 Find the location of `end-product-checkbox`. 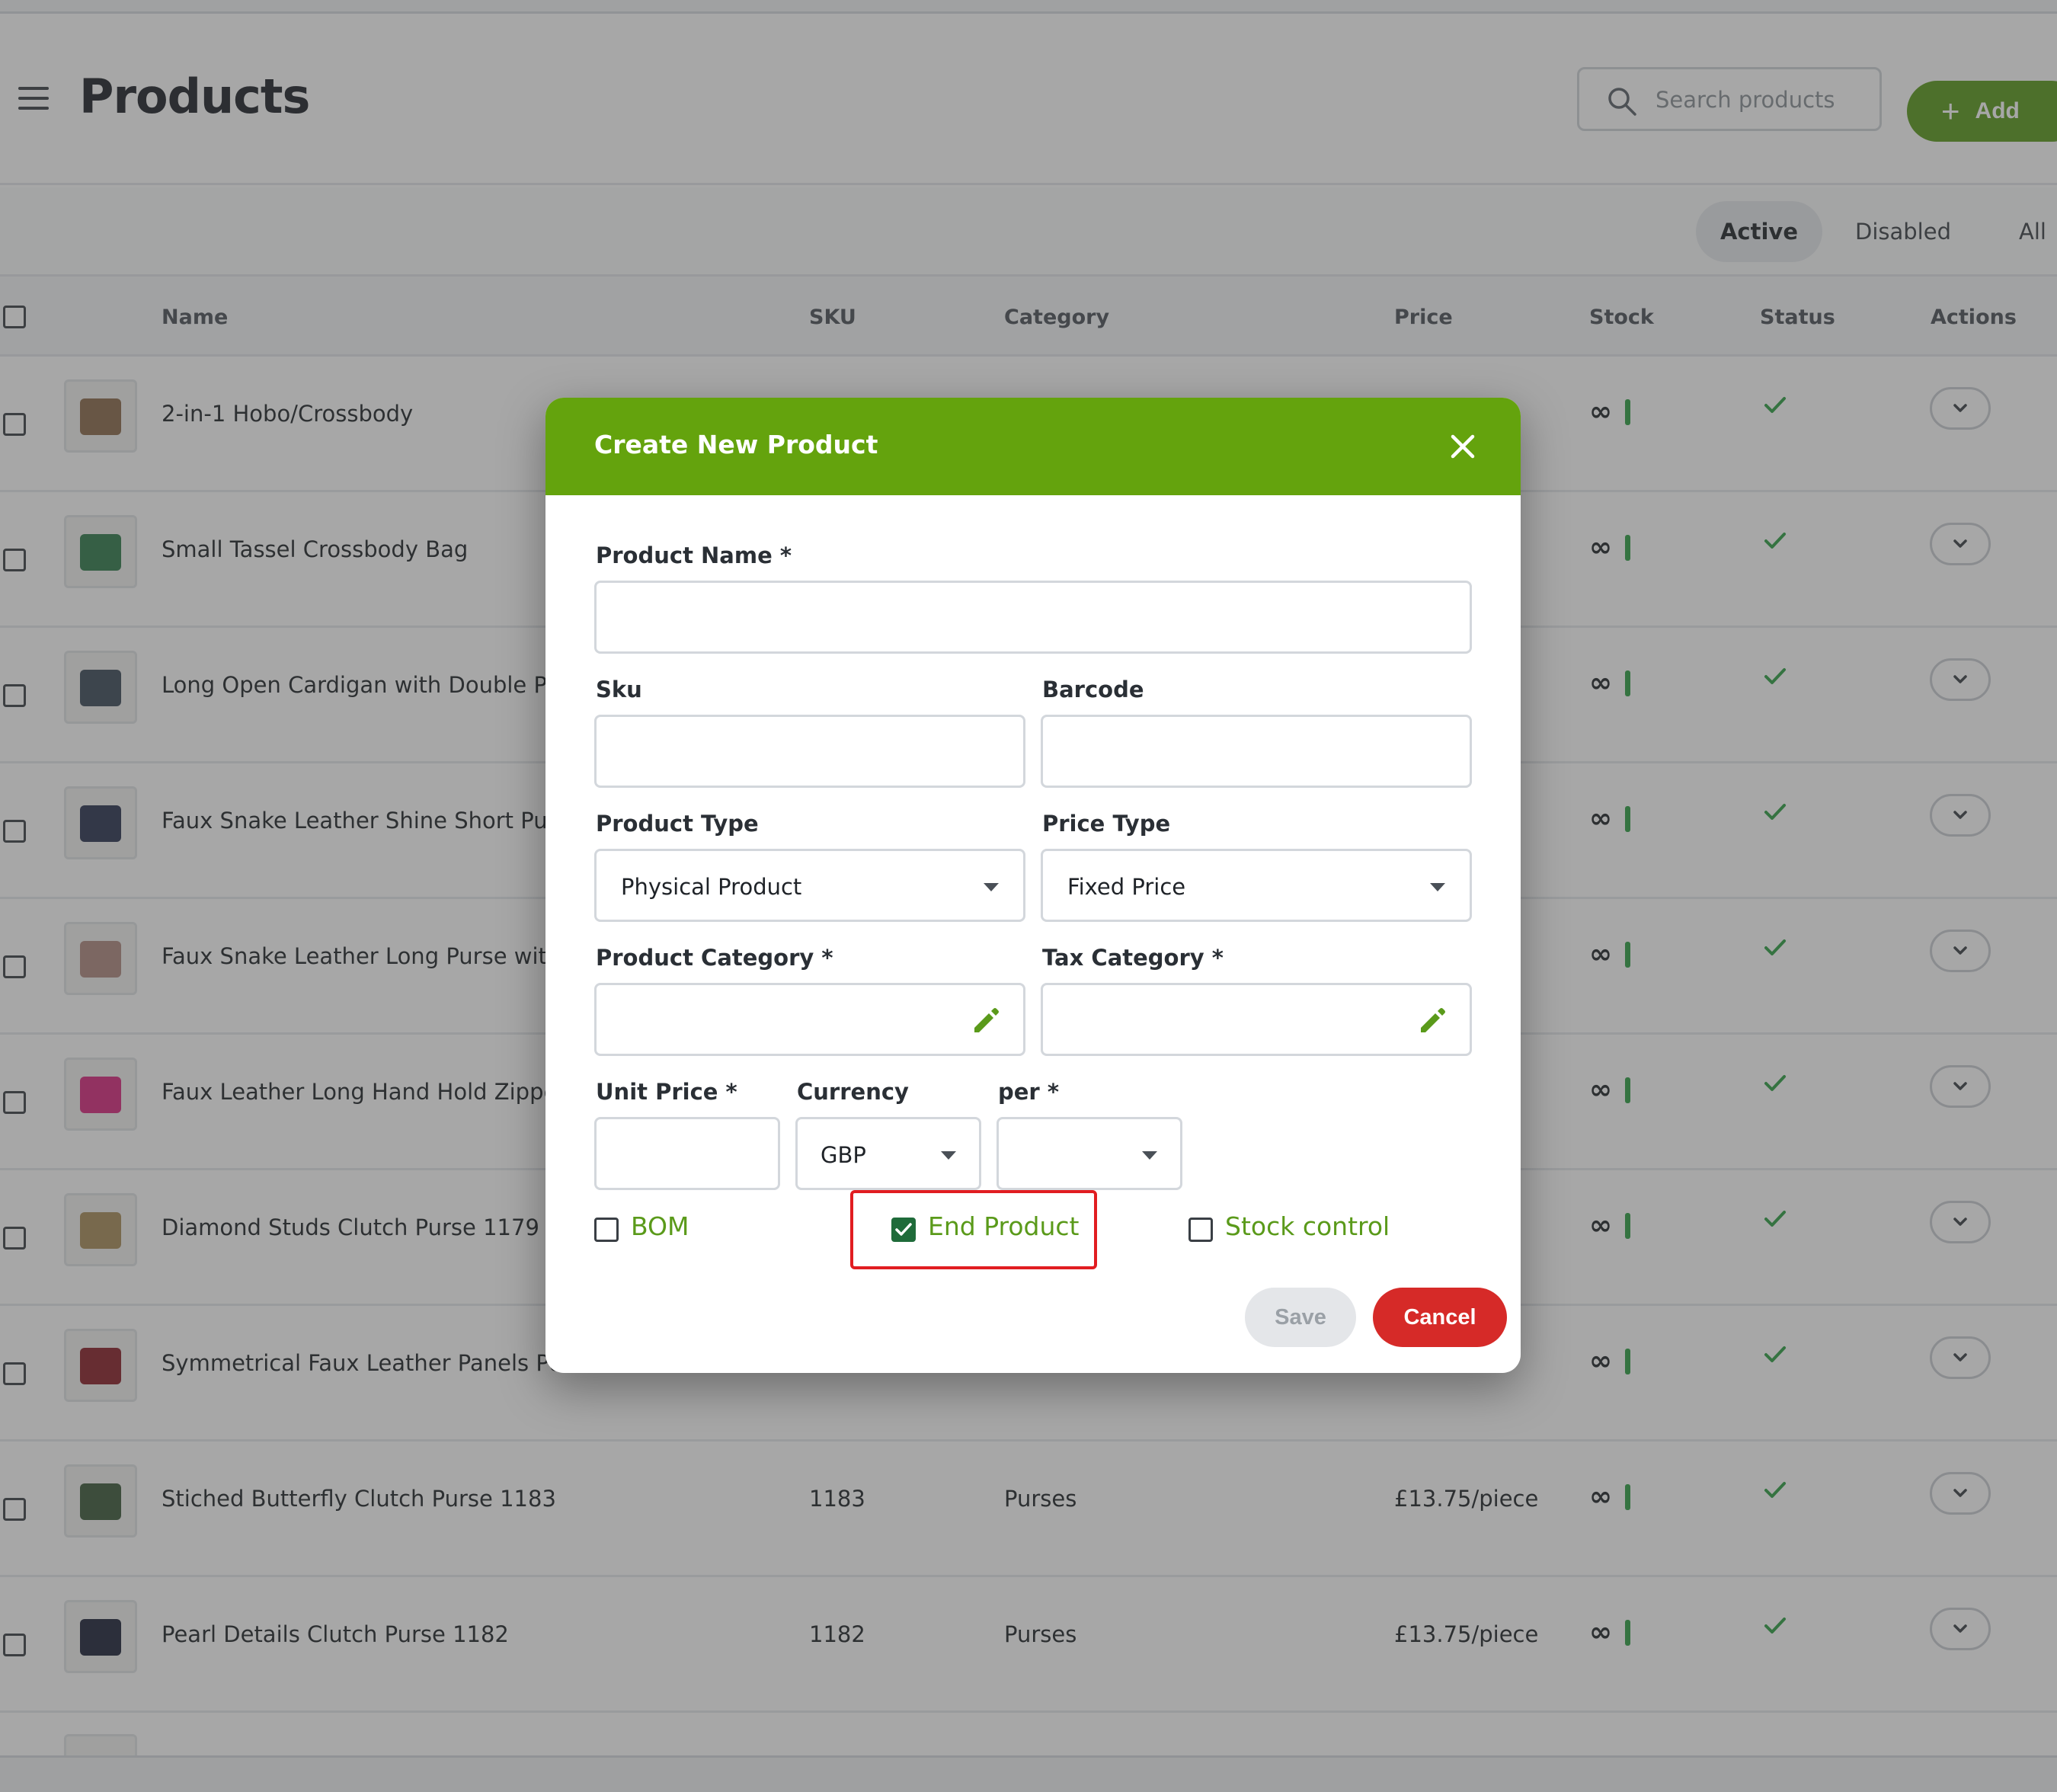

end-product-checkbox is located at coordinates (904, 1230).